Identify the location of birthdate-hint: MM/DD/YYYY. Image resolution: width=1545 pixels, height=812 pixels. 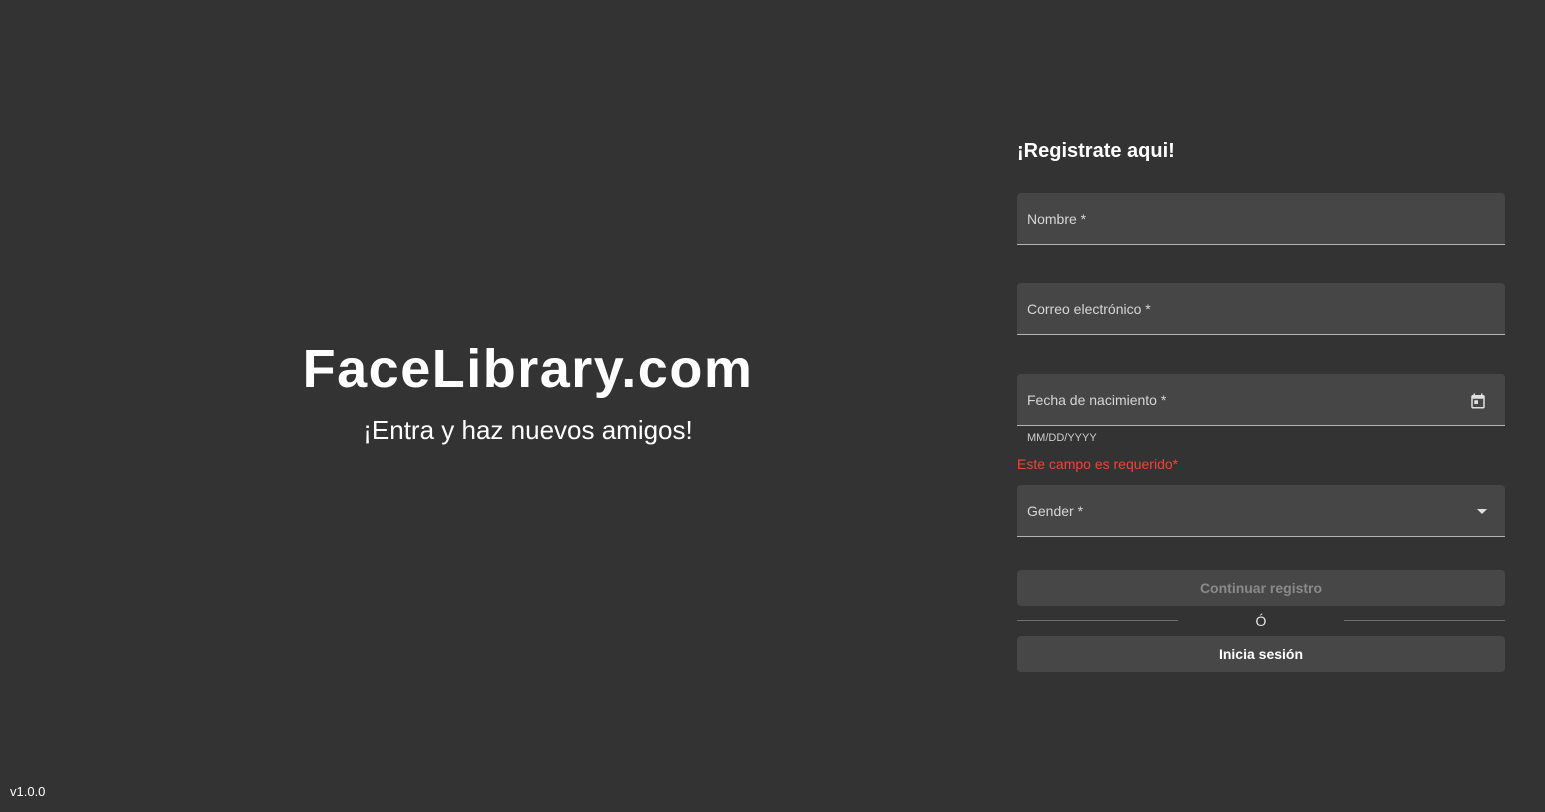
(1062, 438).